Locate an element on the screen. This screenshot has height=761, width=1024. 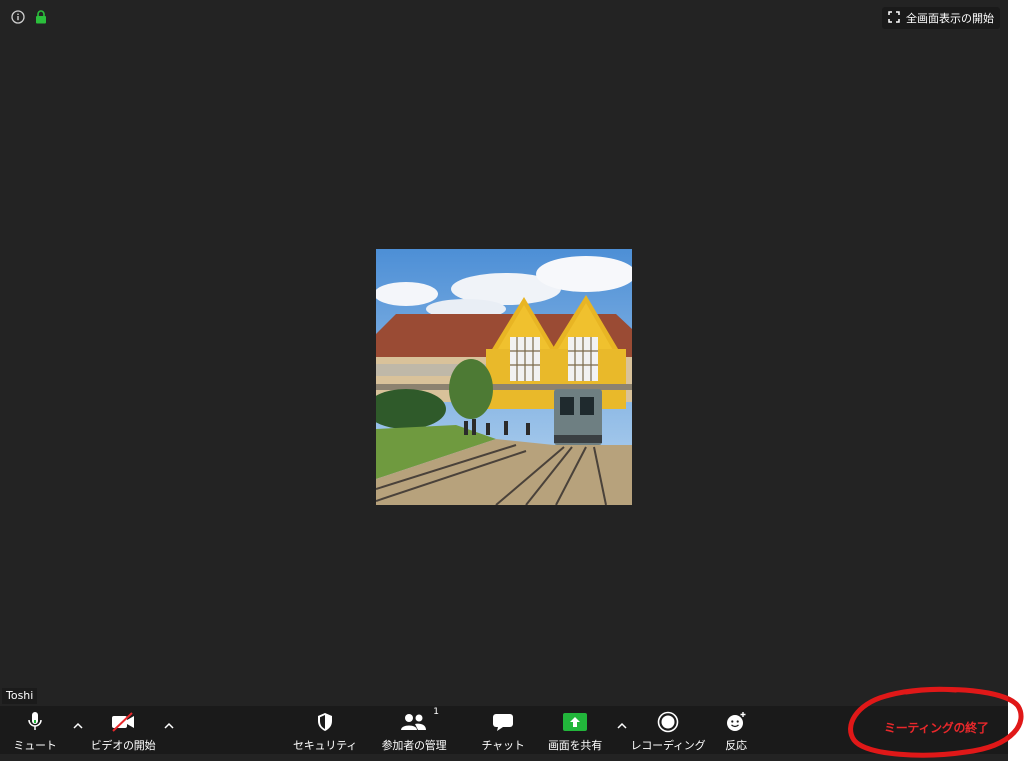
security-button: セキュリティ is located at coordinates (325, 730).